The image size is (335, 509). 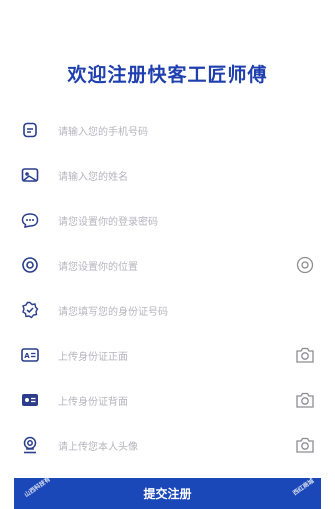 I want to click on password-icon, so click(x=30, y=220).